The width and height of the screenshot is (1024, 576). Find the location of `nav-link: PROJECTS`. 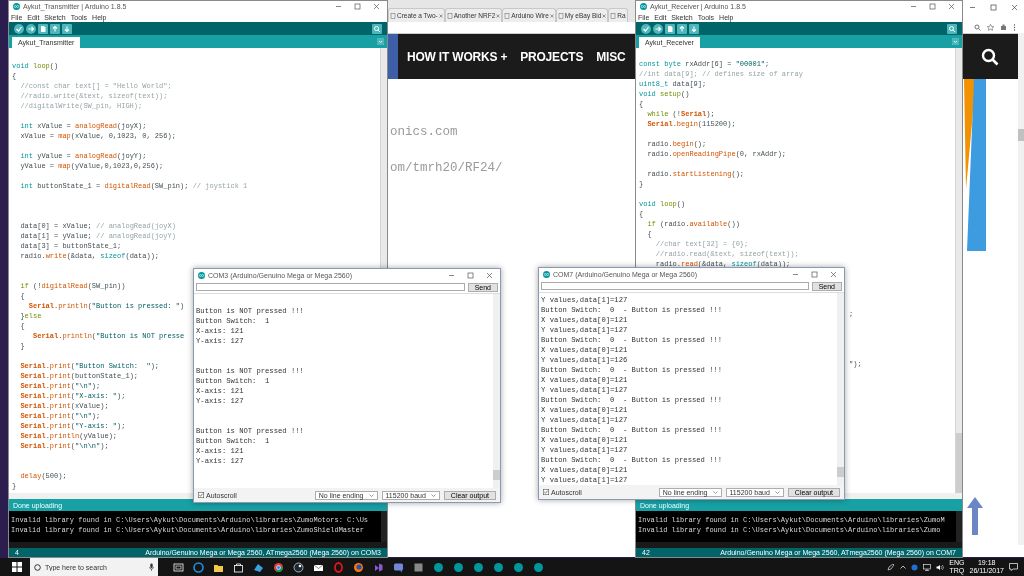

nav-link: PROJECTS is located at coordinates (552, 56).